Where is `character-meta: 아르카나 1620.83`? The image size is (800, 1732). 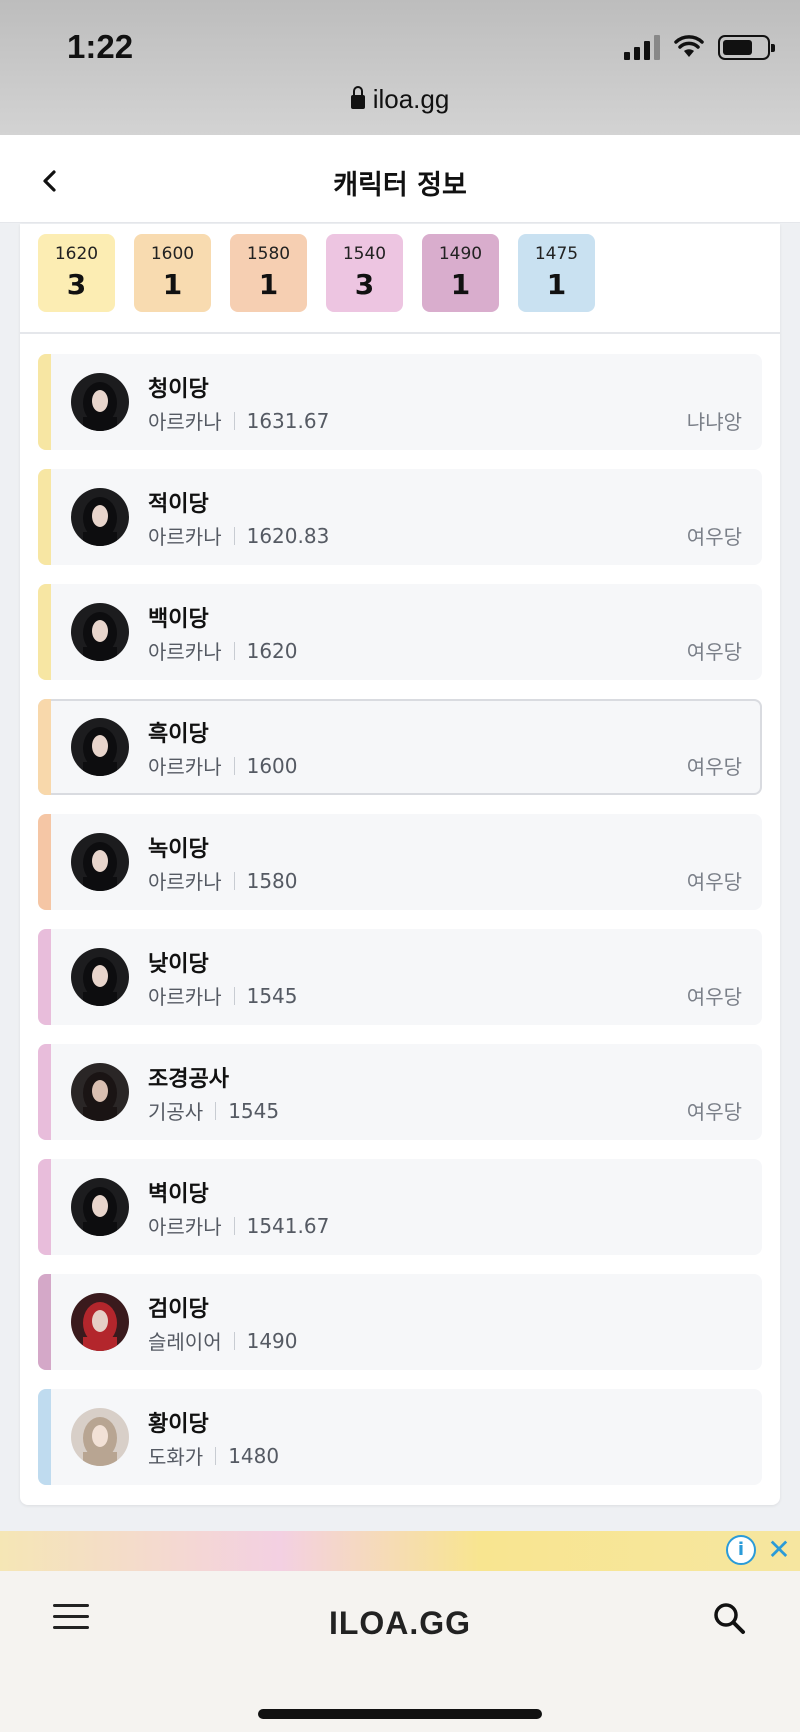 character-meta: 아르카나 1620.83 is located at coordinates (238, 535).